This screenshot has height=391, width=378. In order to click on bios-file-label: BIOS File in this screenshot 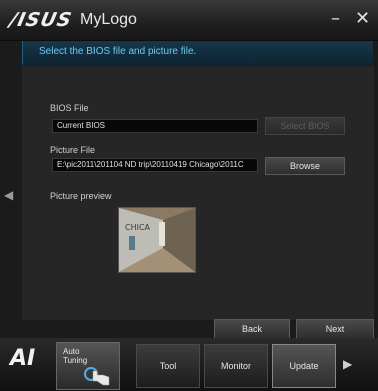, I will do `click(69, 108)`.